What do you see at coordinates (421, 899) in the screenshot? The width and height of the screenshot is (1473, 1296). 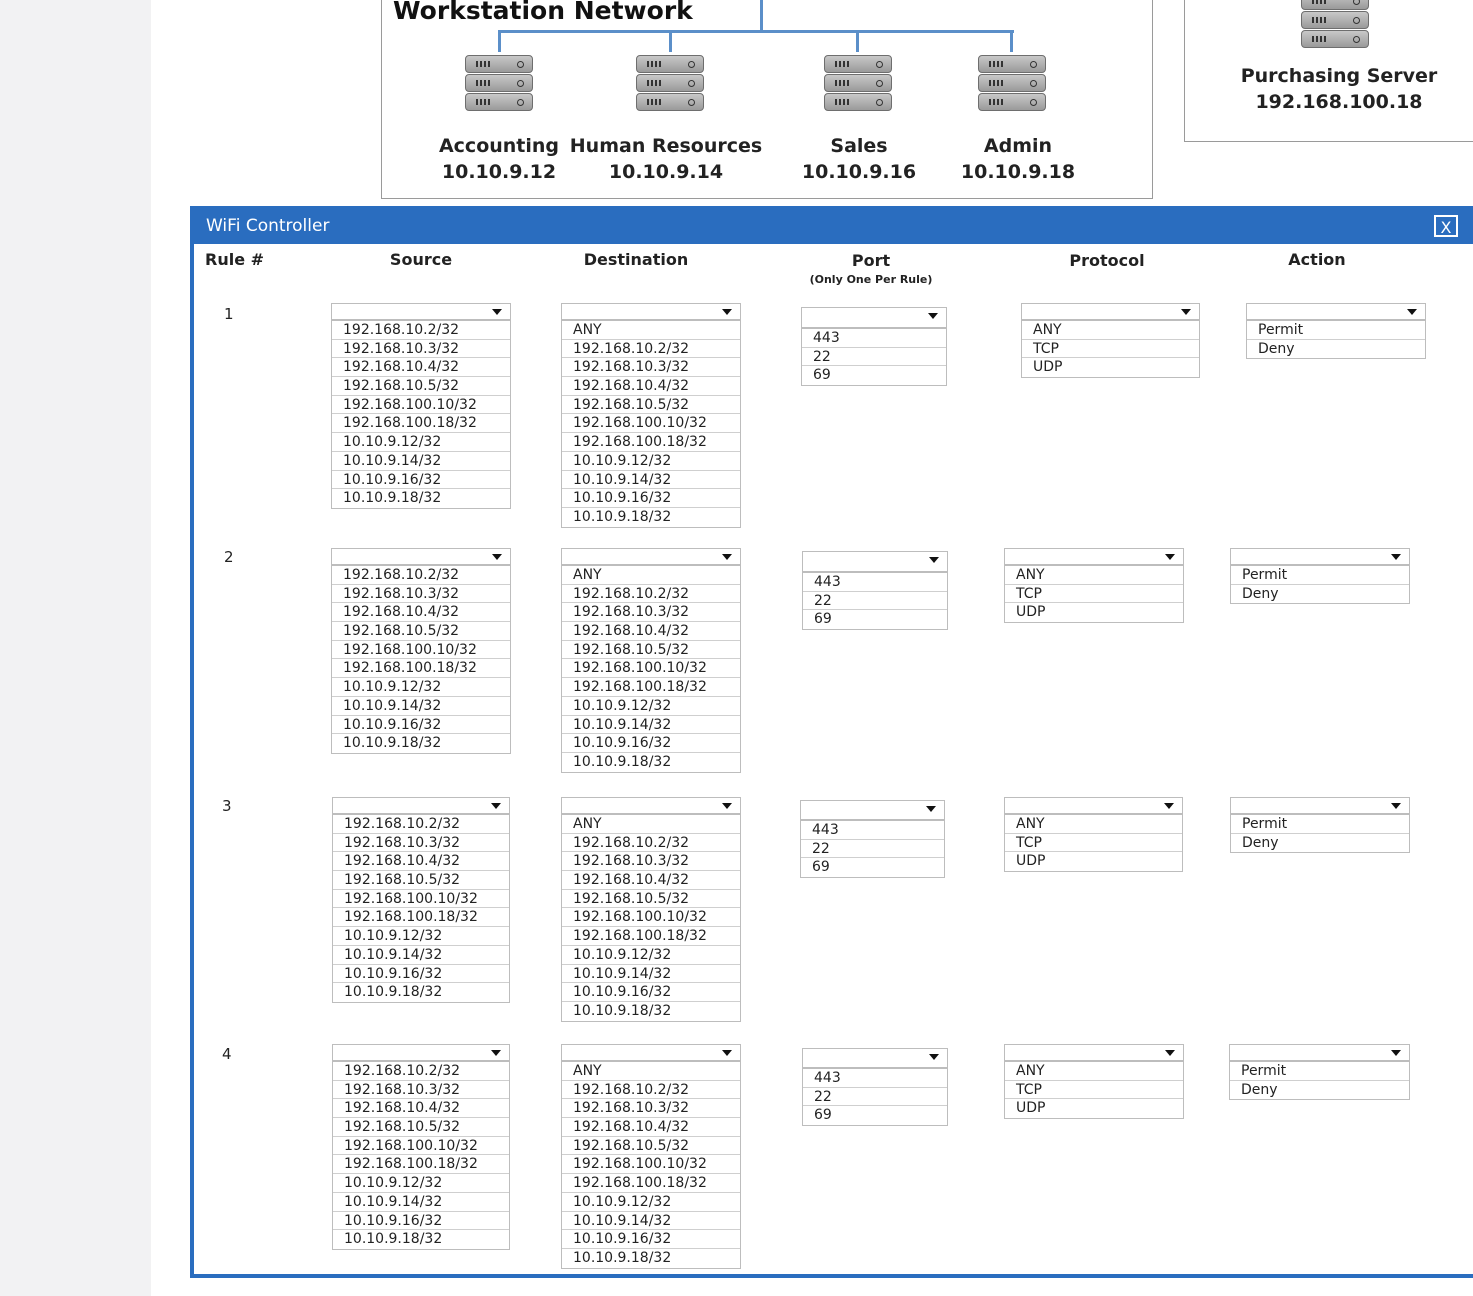 I see `rule3-source-option: 192.168.100.10/32` at bounding box center [421, 899].